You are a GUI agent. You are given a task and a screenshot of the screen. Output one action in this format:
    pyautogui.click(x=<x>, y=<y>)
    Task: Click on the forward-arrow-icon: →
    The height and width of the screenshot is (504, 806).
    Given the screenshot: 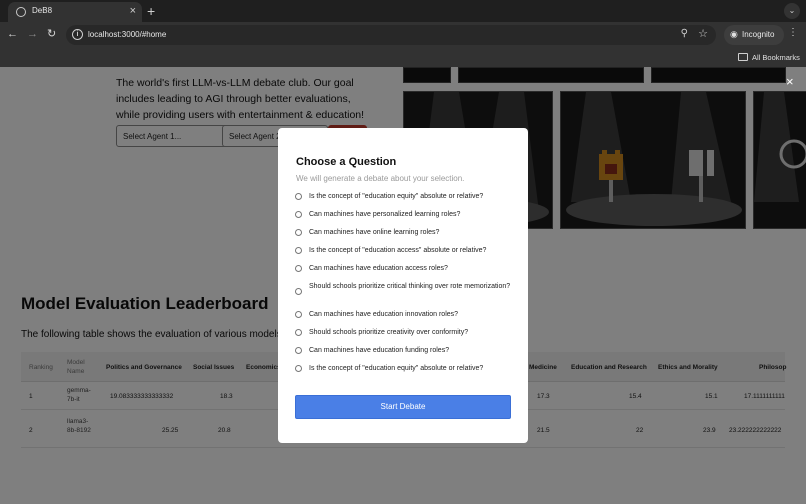 What is the action you would take?
    pyautogui.click(x=32, y=34)
    